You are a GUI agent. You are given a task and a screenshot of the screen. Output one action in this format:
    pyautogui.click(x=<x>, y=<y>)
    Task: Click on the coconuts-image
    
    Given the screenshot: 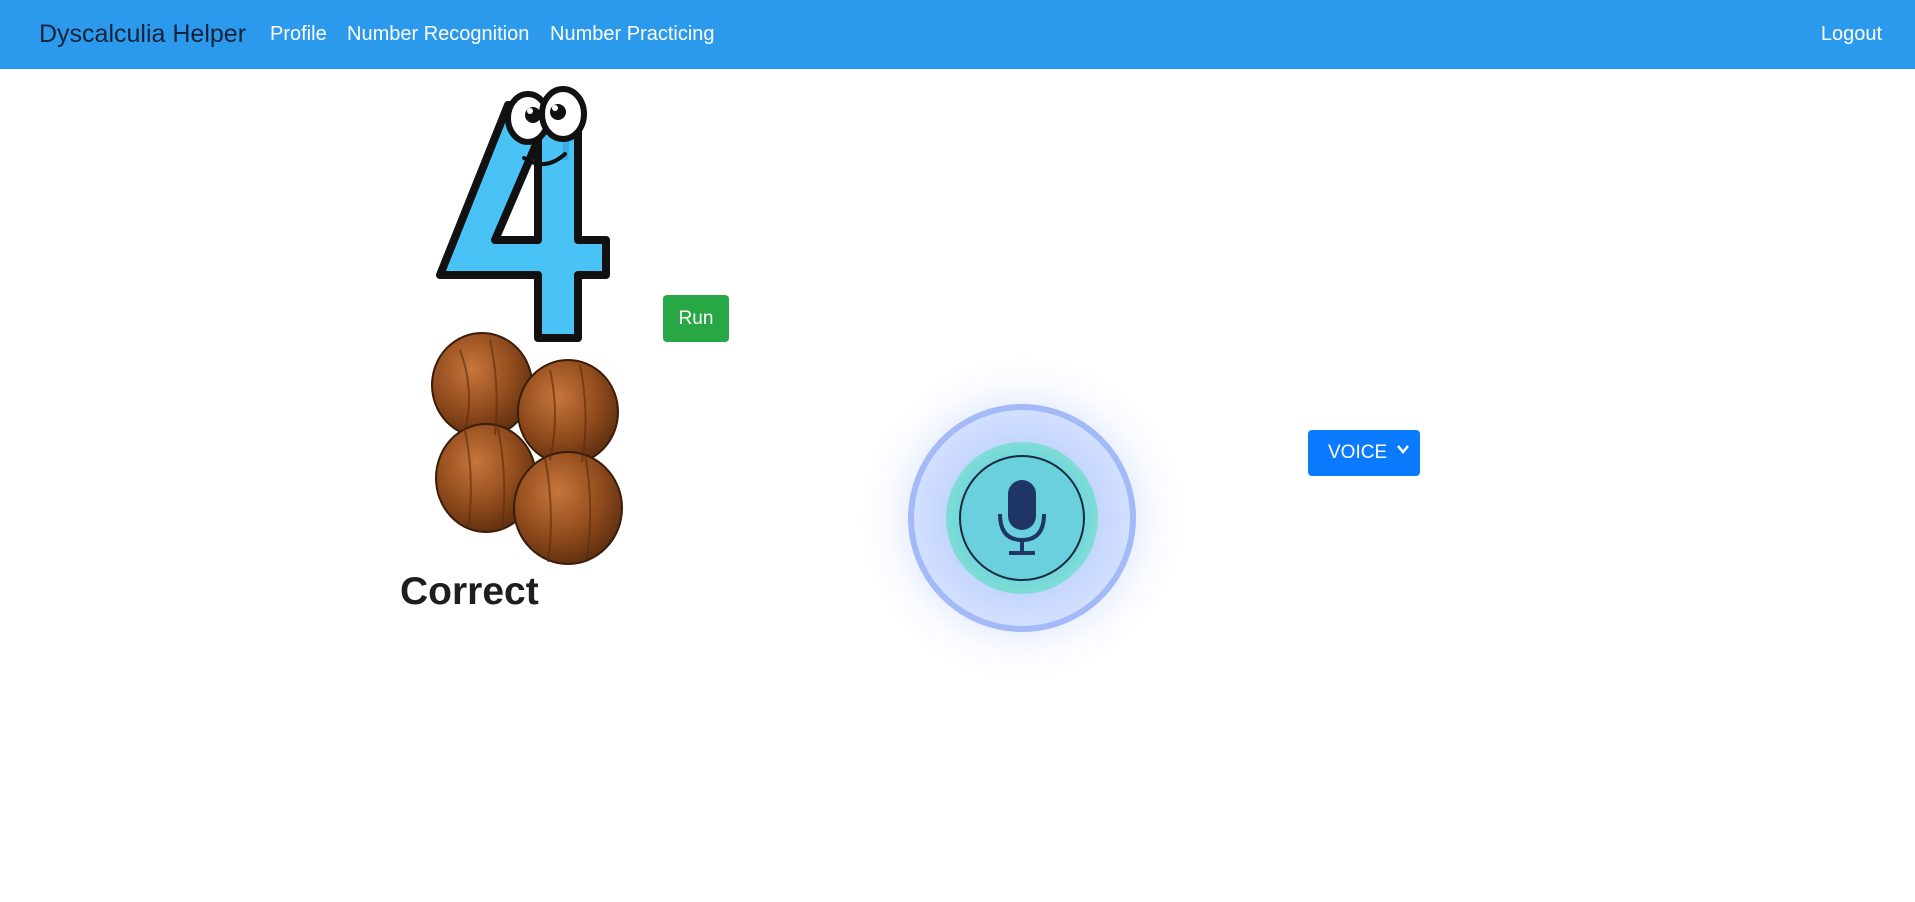 What is the action you would take?
    pyautogui.click(x=527, y=448)
    